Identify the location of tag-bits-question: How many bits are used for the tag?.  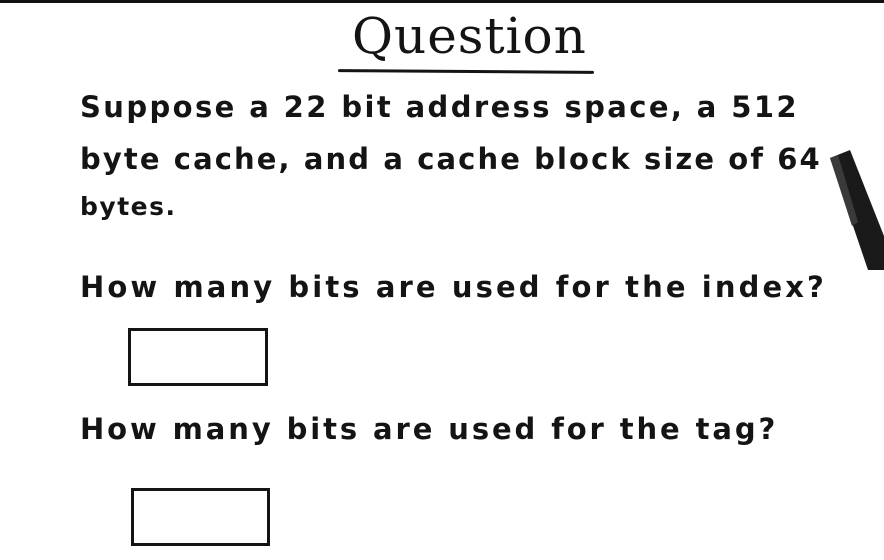
(429, 429).